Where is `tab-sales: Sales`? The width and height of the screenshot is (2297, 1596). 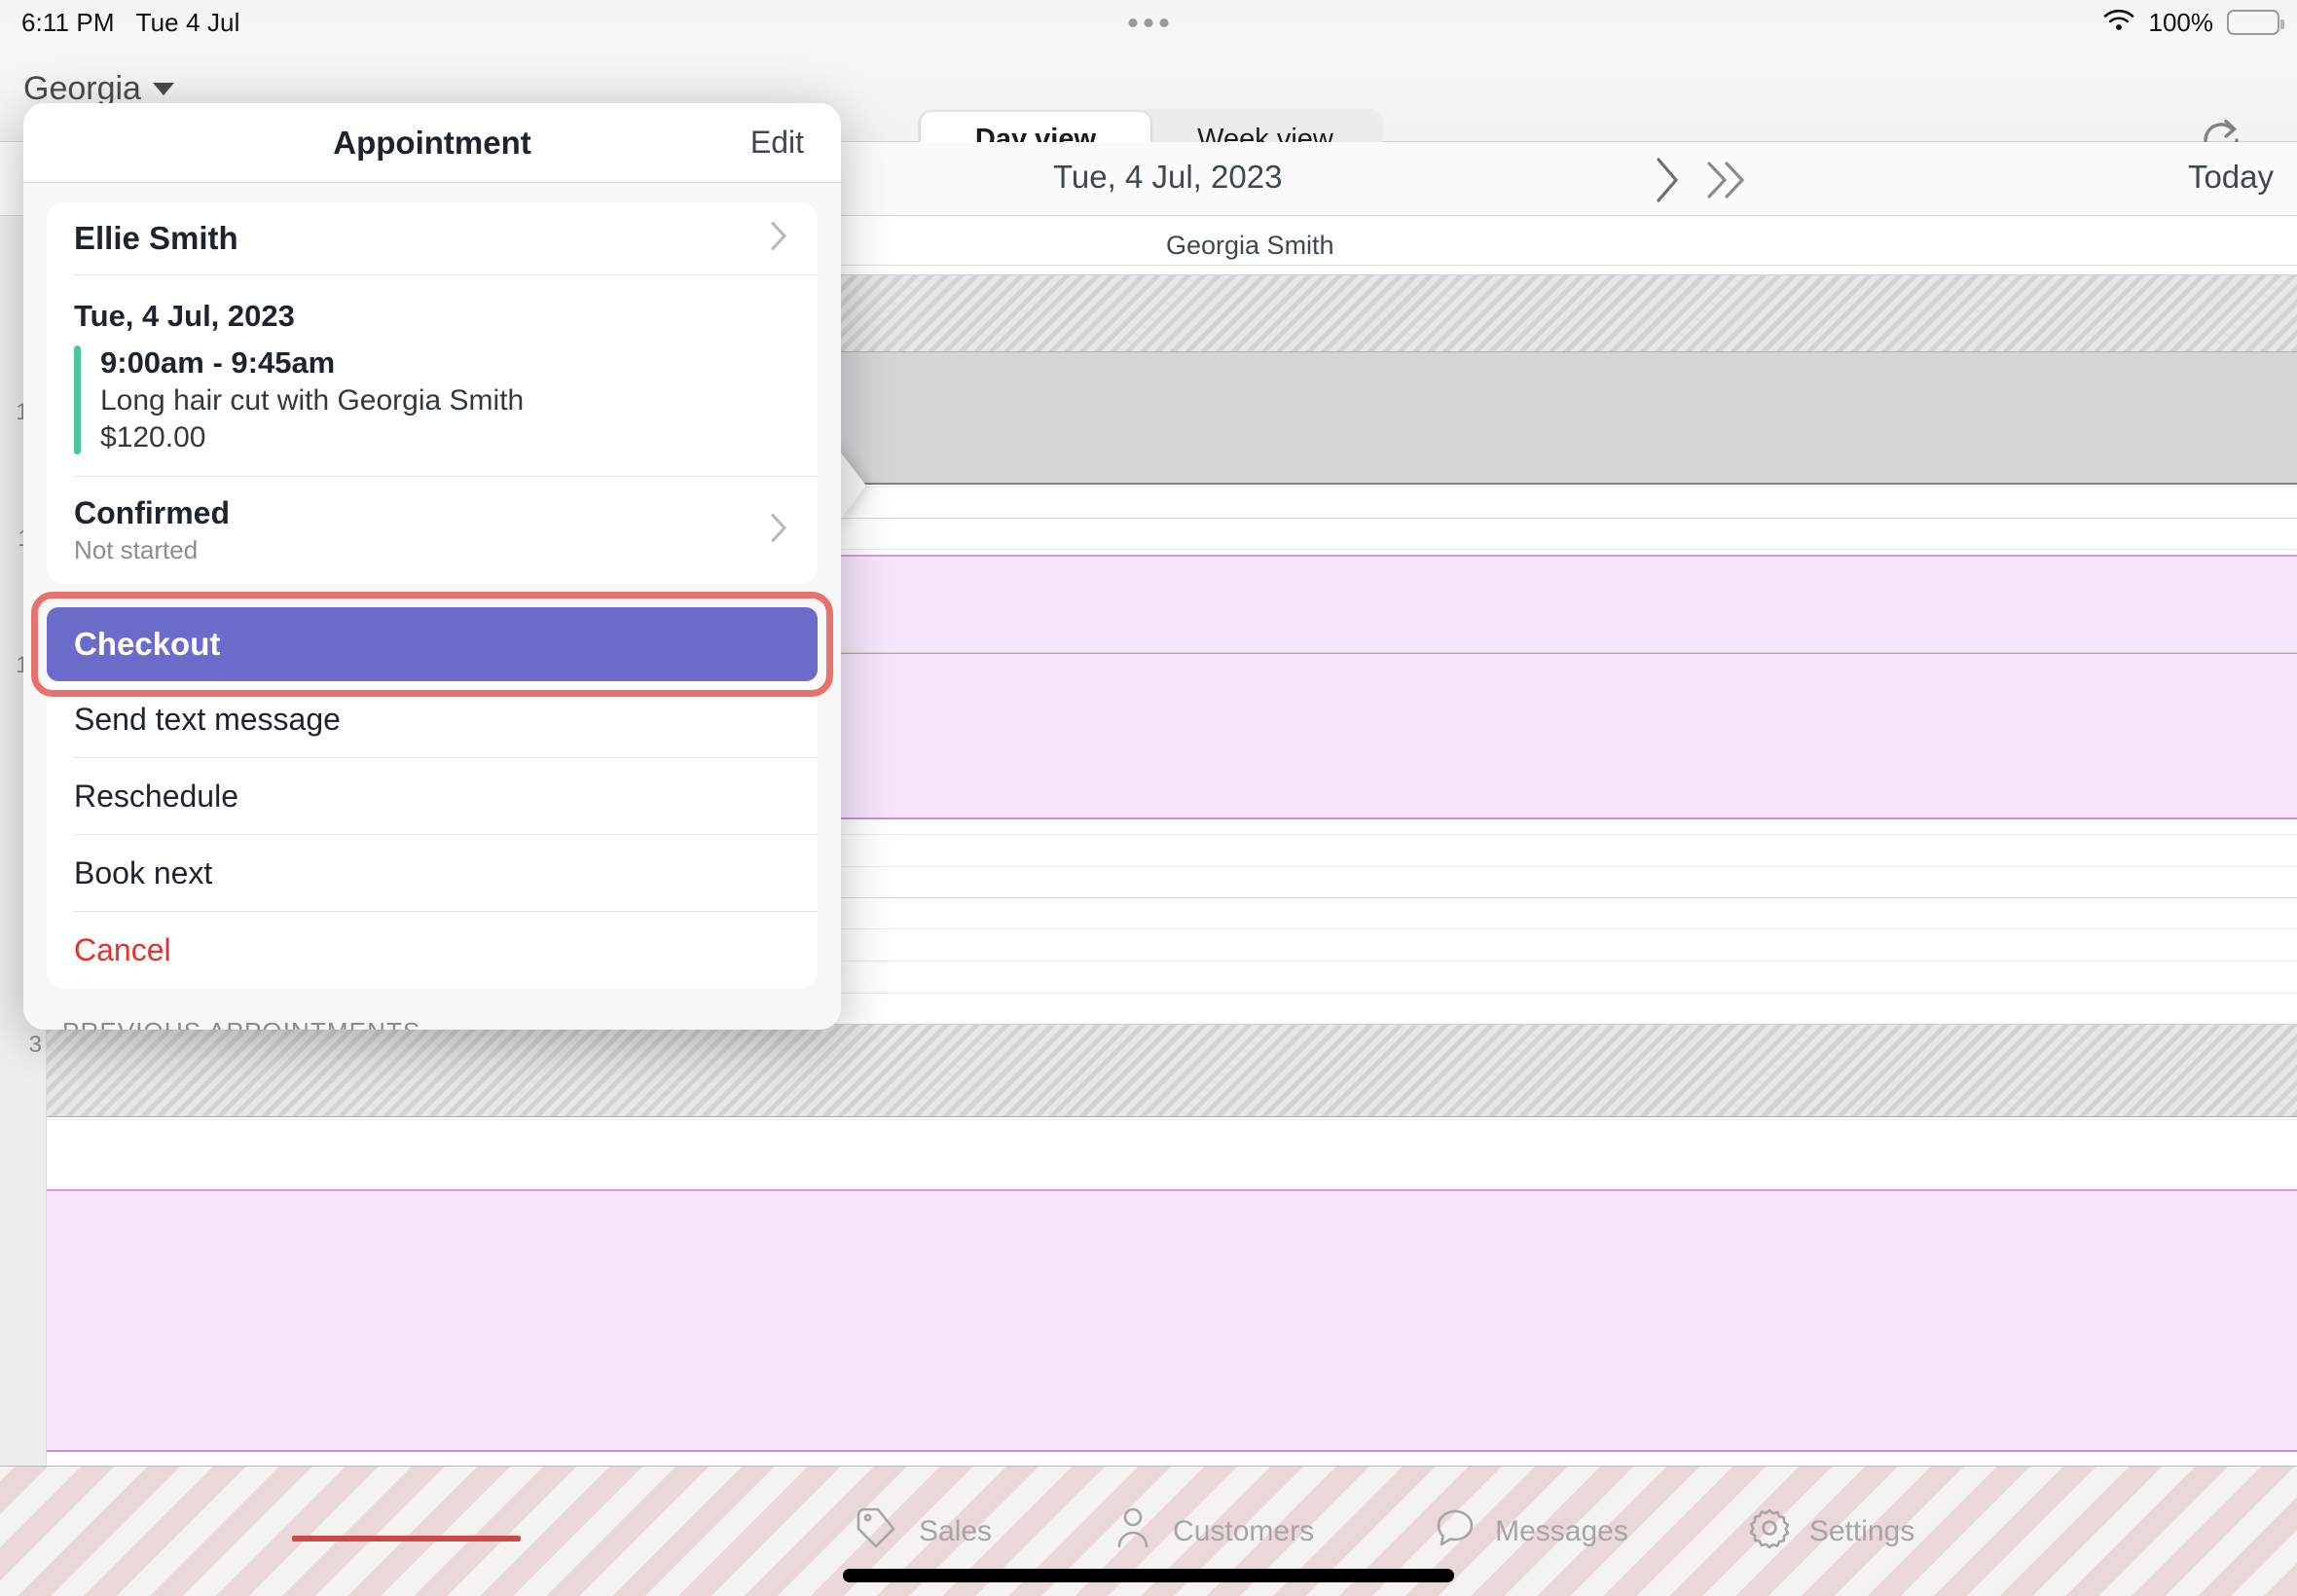 tab-sales: Sales is located at coordinates (924, 1532).